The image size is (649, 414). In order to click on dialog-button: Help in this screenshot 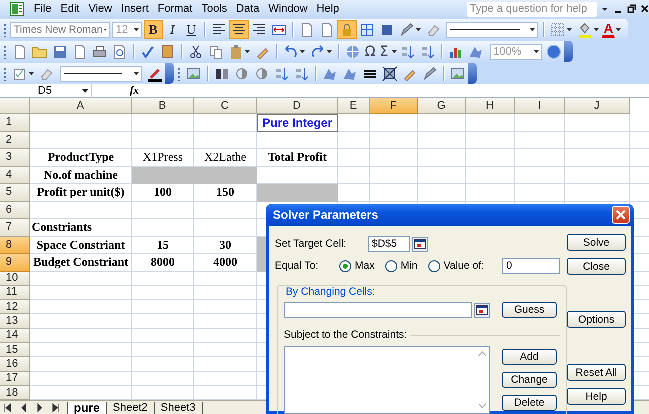, I will do `click(596, 396)`.